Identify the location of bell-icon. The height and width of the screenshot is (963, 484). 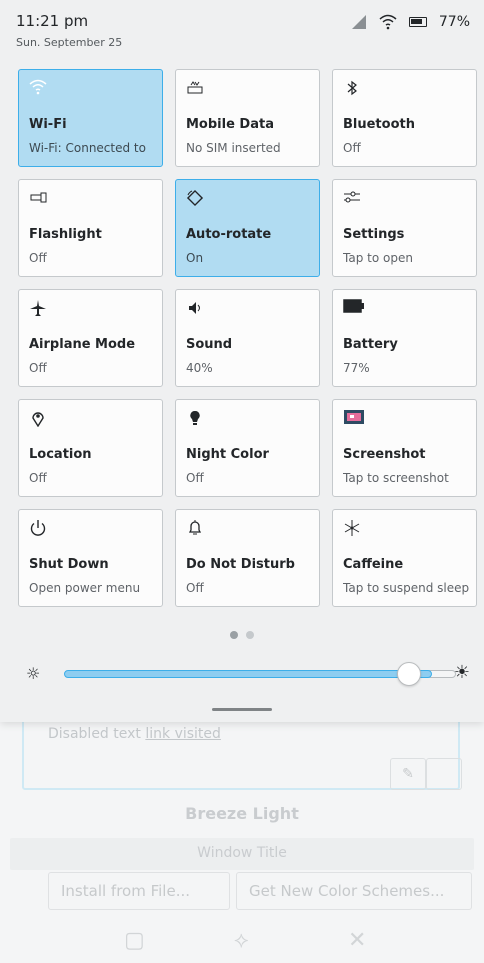
(195, 528).